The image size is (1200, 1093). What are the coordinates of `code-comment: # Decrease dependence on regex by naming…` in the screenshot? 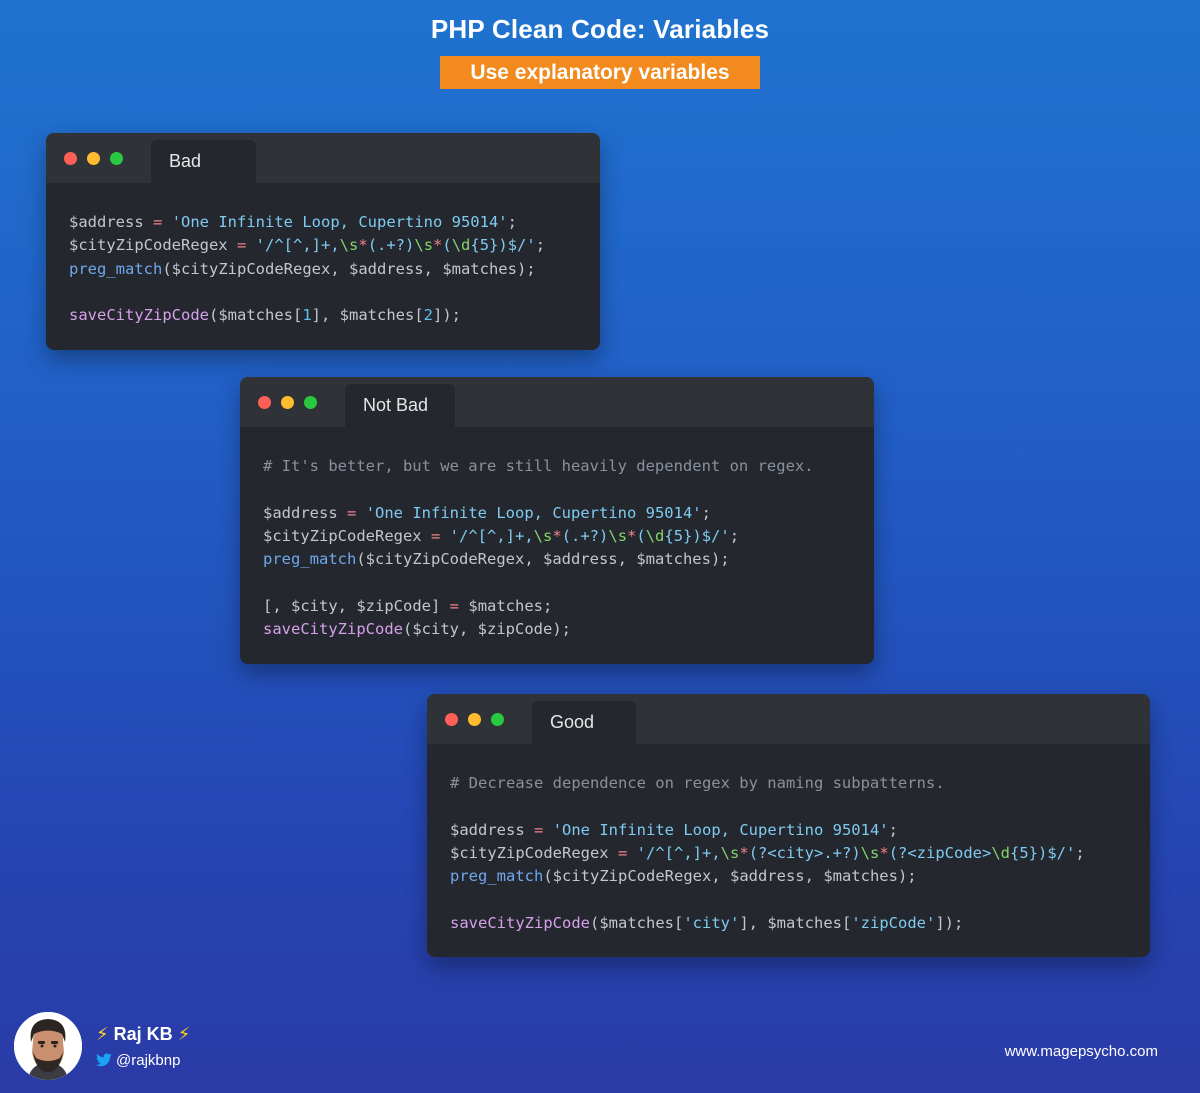 It's located at (697, 783).